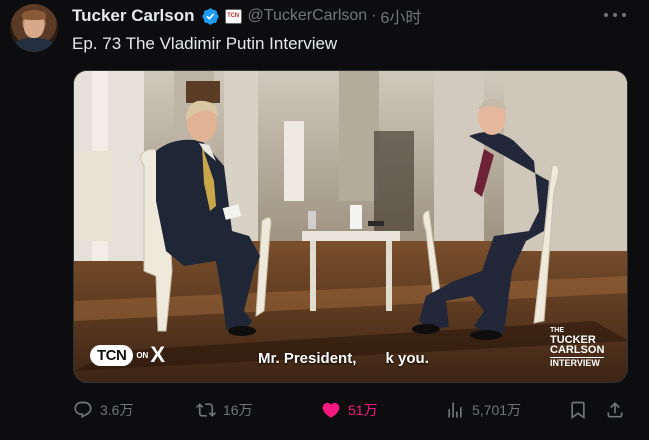 This screenshot has height=440, width=649. Describe the element at coordinates (577, 362) in the screenshot. I see `show-logo-line: INTERVIEW` at that location.